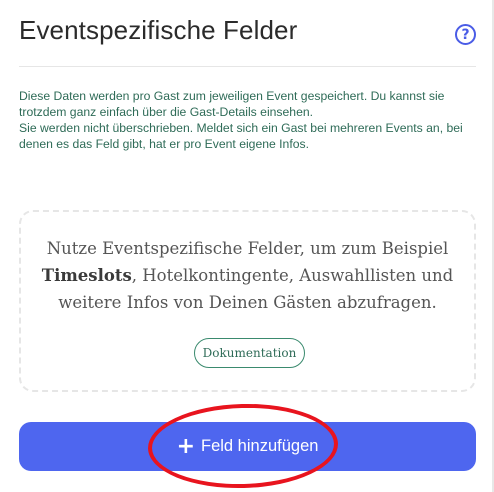 The width and height of the screenshot is (494, 492). I want to click on question-circle-icon: ?, so click(465, 34).